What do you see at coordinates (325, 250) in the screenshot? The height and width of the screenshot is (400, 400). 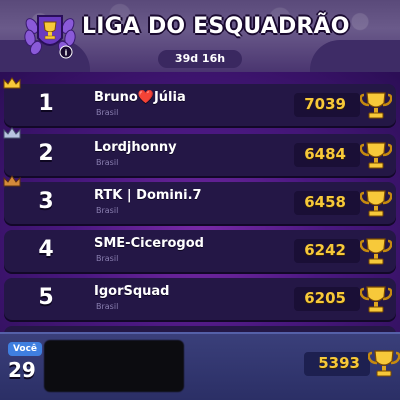 I see `player-score: 6242` at bounding box center [325, 250].